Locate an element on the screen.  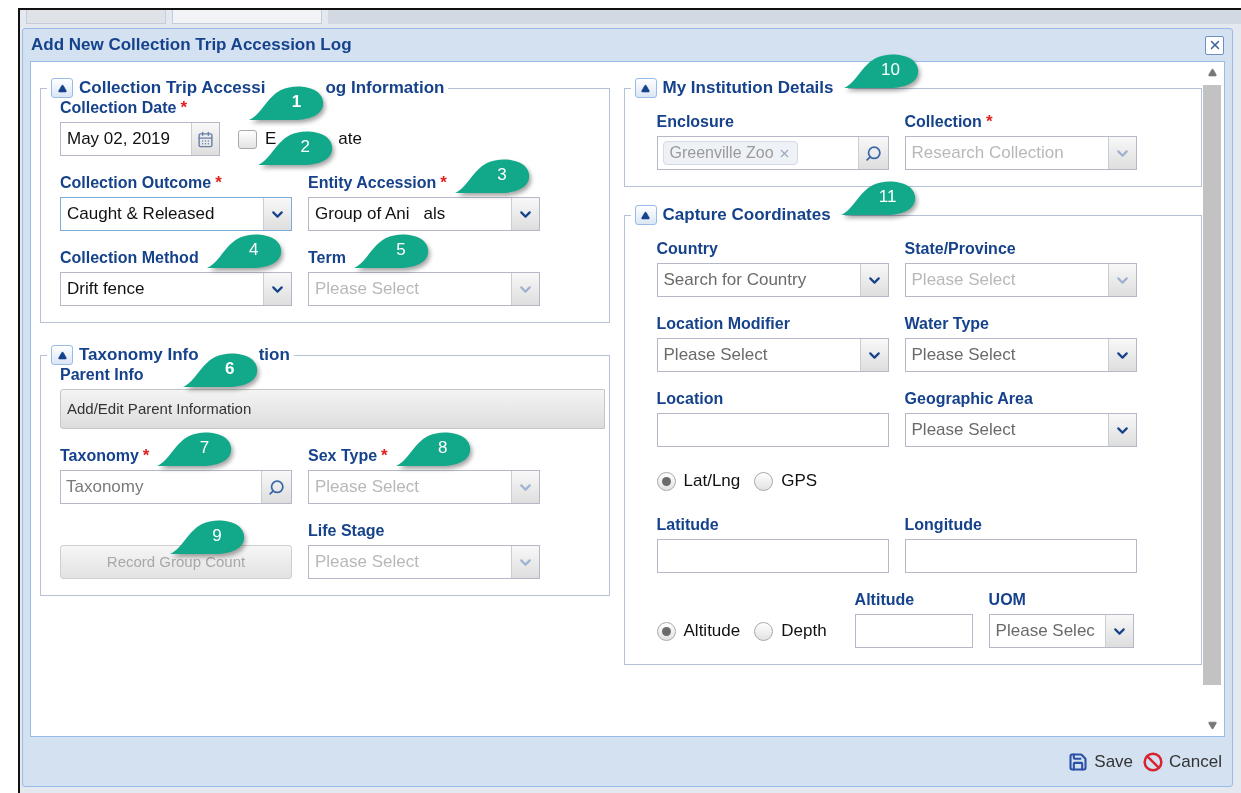
close-button is located at coordinates (1214, 45).